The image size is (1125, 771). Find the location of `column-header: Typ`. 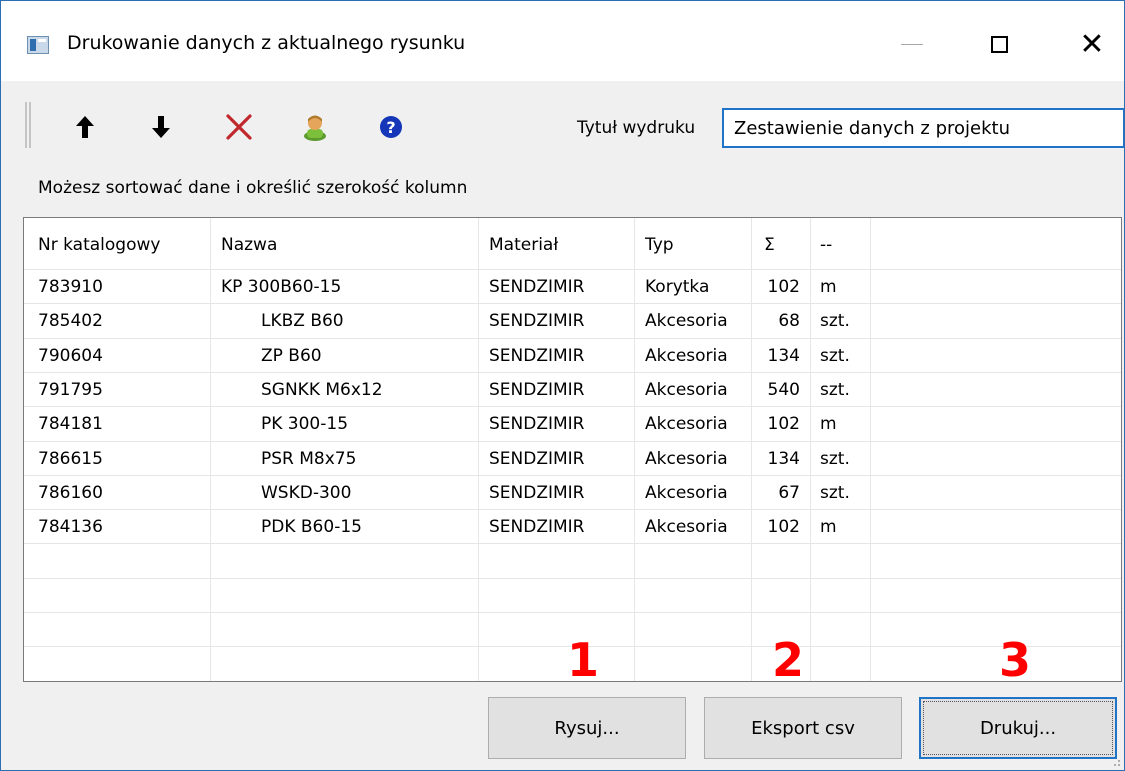

column-header: Typ is located at coordinates (659, 245).